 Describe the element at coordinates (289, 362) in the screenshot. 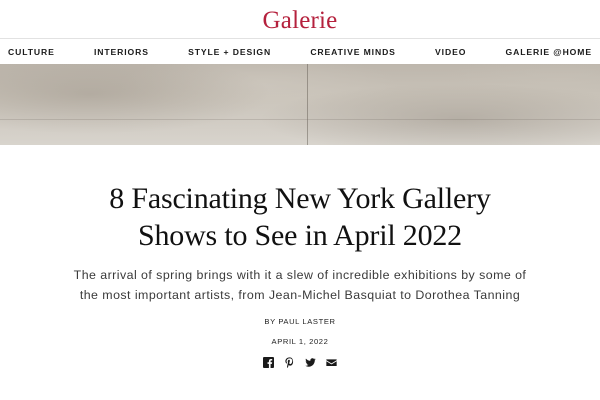

I see `pinterest-icon` at that location.